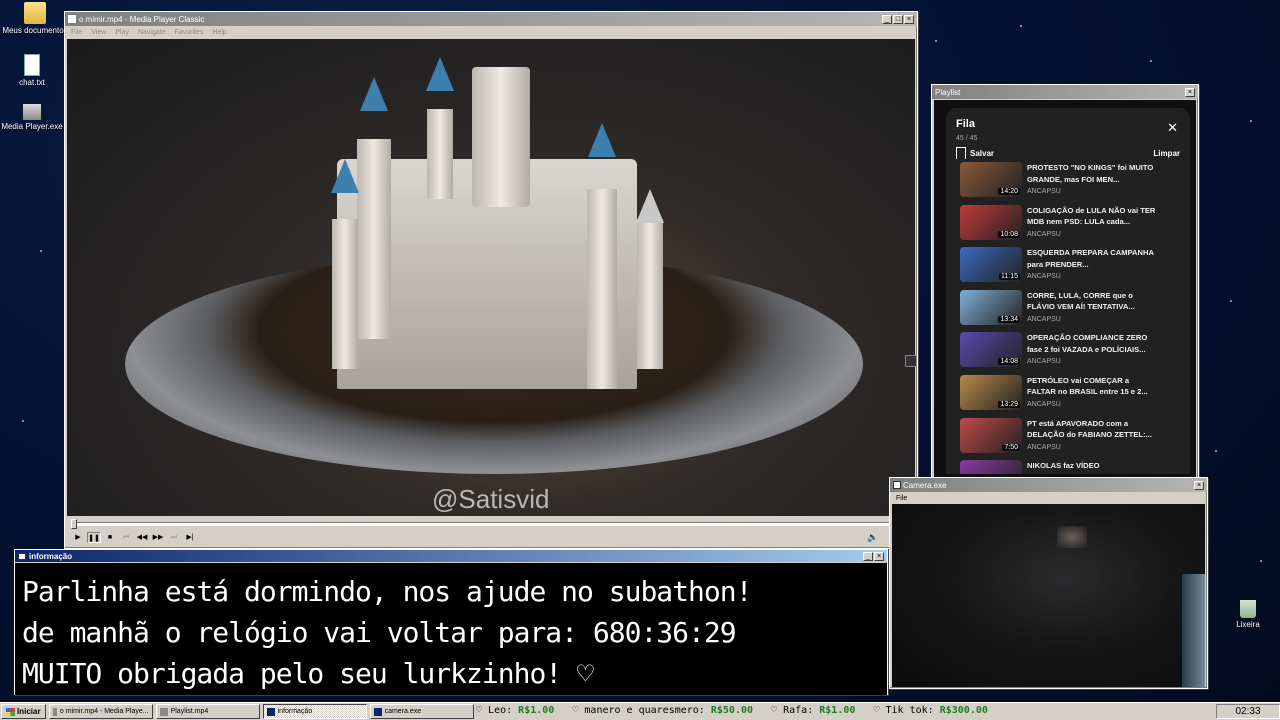 Image resolution: width=1280 pixels, height=720 pixels. I want to click on fast-forward-icon: ▶▶, so click(158, 537).